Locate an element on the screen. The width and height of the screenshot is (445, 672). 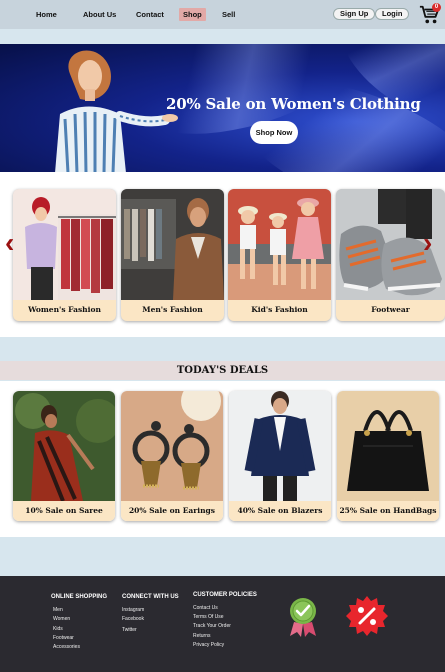
shop-now-button: Shop Now is located at coordinates (274, 132).